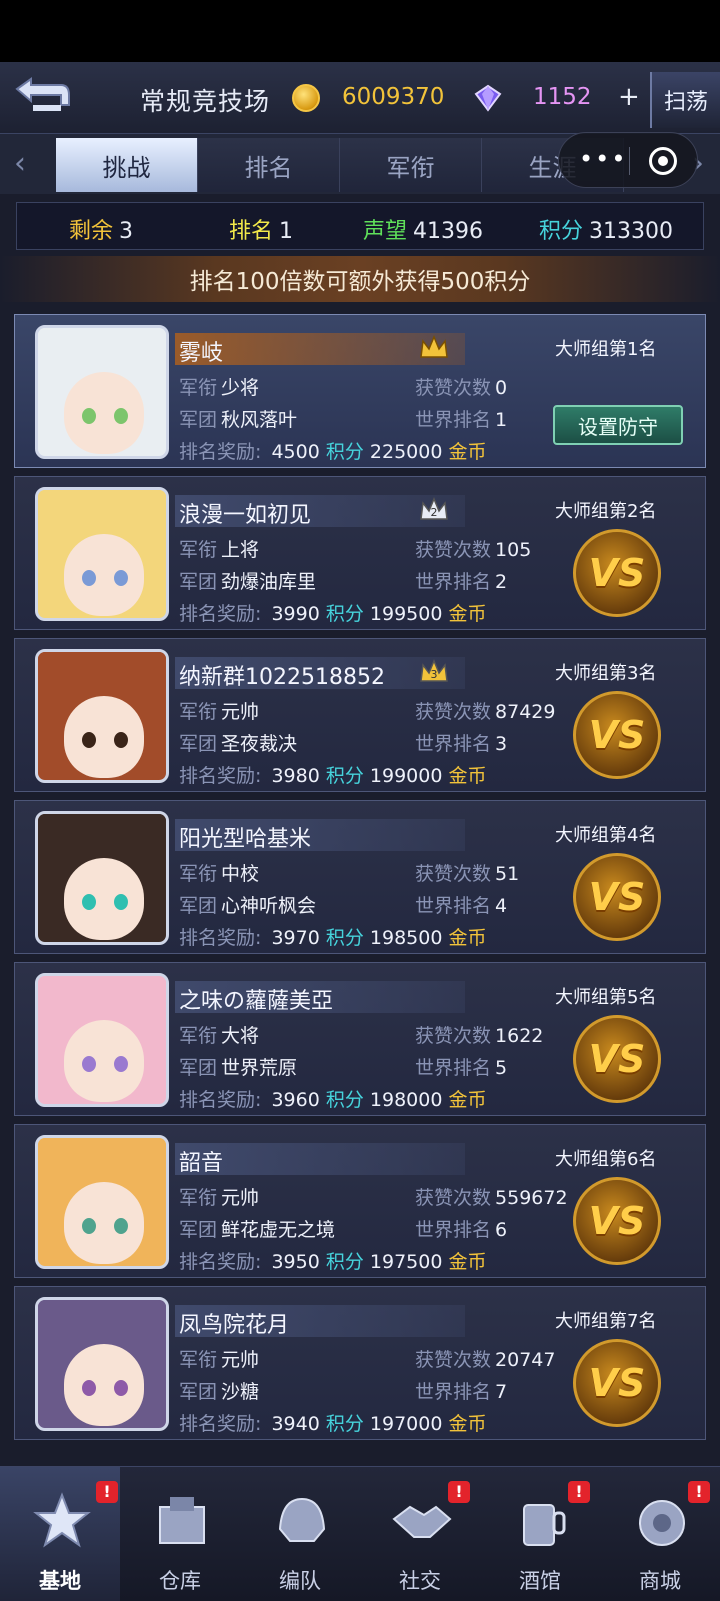 Image resolution: width=720 pixels, height=1601 pixels. I want to click on miniprogram-capsule: •••, so click(628, 160).